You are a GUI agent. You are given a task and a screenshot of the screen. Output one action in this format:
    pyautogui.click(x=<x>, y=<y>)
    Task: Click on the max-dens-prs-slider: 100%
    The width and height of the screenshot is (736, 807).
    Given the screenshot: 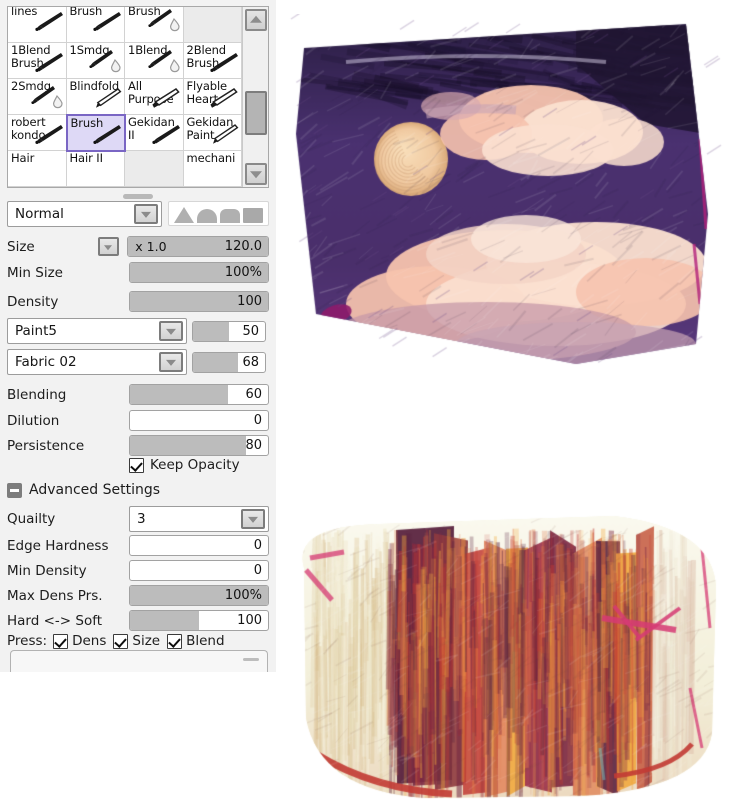 What is the action you would take?
    pyautogui.click(x=199, y=595)
    